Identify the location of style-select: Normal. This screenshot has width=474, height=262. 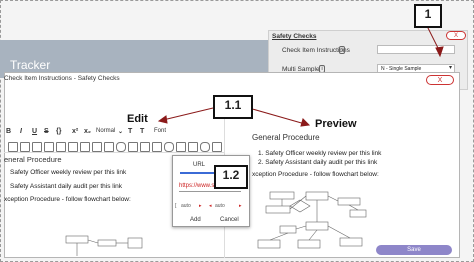
(105, 131).